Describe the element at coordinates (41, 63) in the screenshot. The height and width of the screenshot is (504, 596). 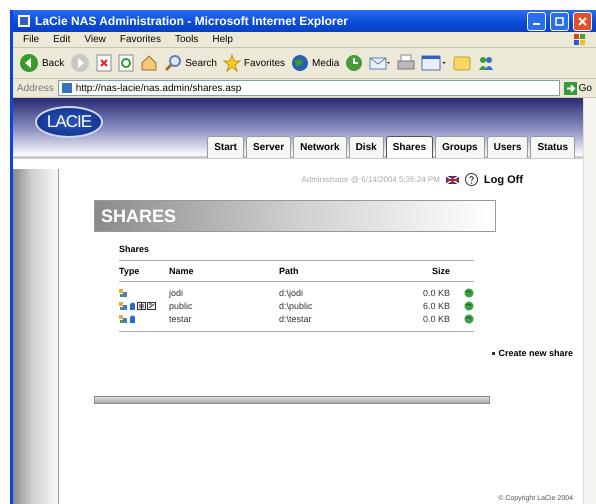
I see `toolbar-button: Back` at that location.